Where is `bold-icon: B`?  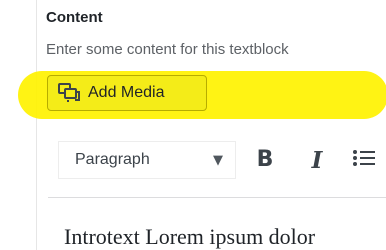 bold-icon: B is located at coordinates (265, 159).